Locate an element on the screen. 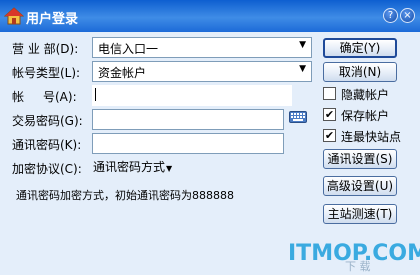 This screenshot has width=420, height=275. encryption-label: 加密协议(C): is located at coordinates (47, 169).